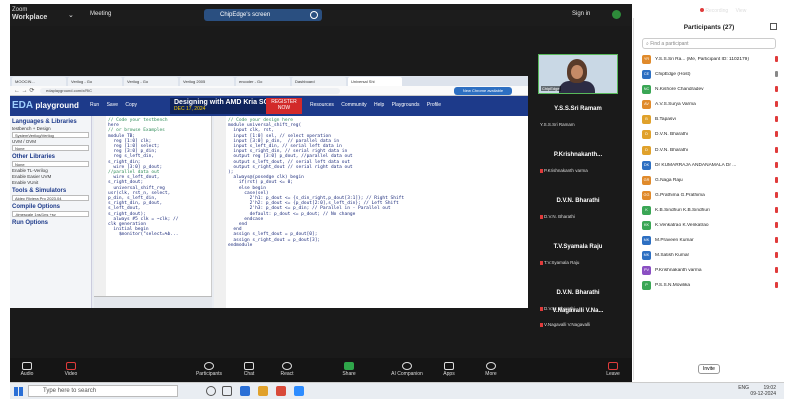 The width and height of the screenshot is (786, 399). I want to click on leave-button: Leave, so click(613, 369).